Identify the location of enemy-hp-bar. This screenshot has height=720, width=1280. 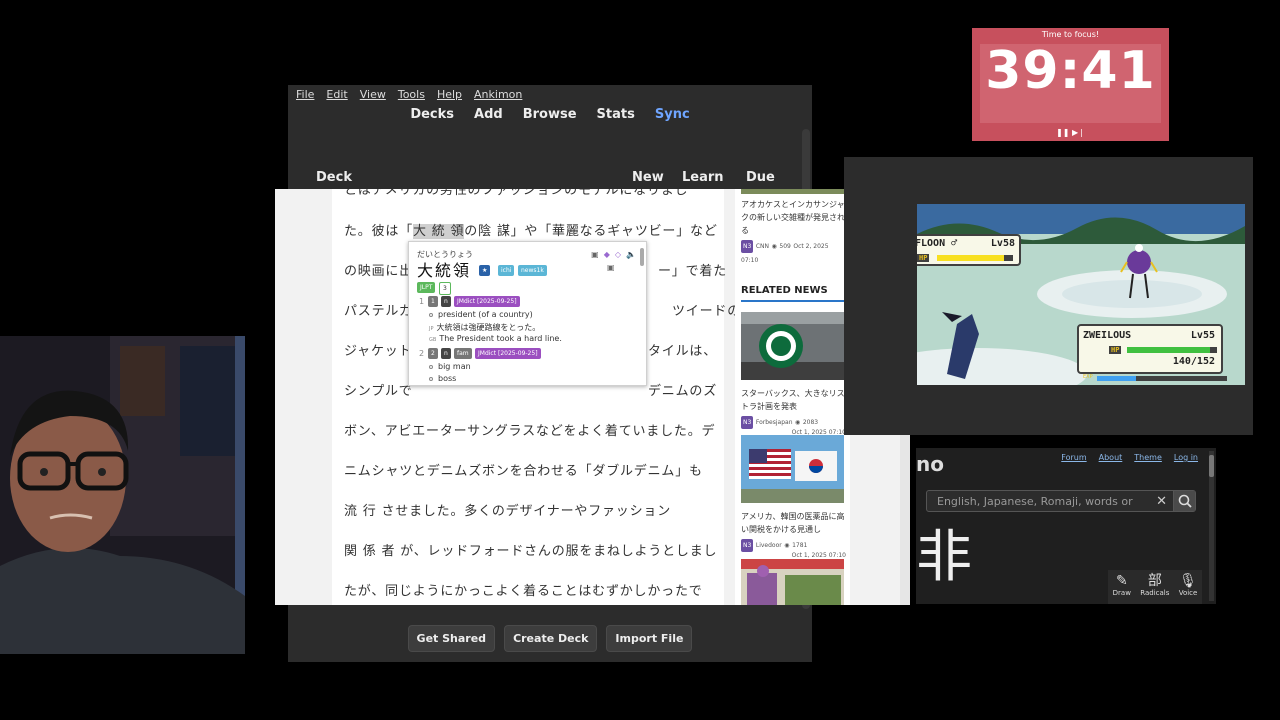
(975, 258).